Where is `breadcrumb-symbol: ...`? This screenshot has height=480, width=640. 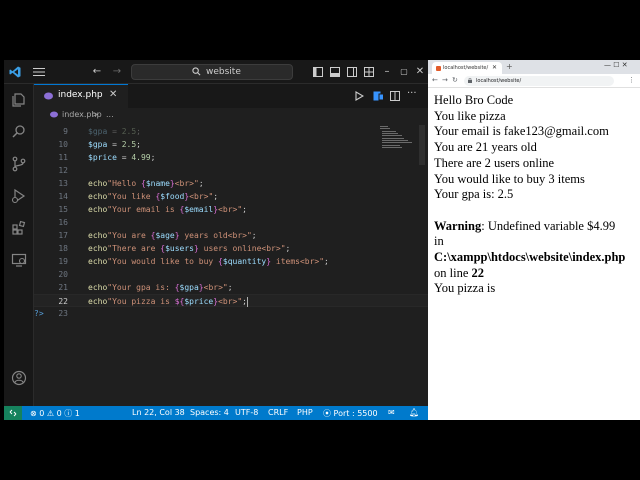 breadcrumb-symbol: ... is located at coordinates (110, 114).